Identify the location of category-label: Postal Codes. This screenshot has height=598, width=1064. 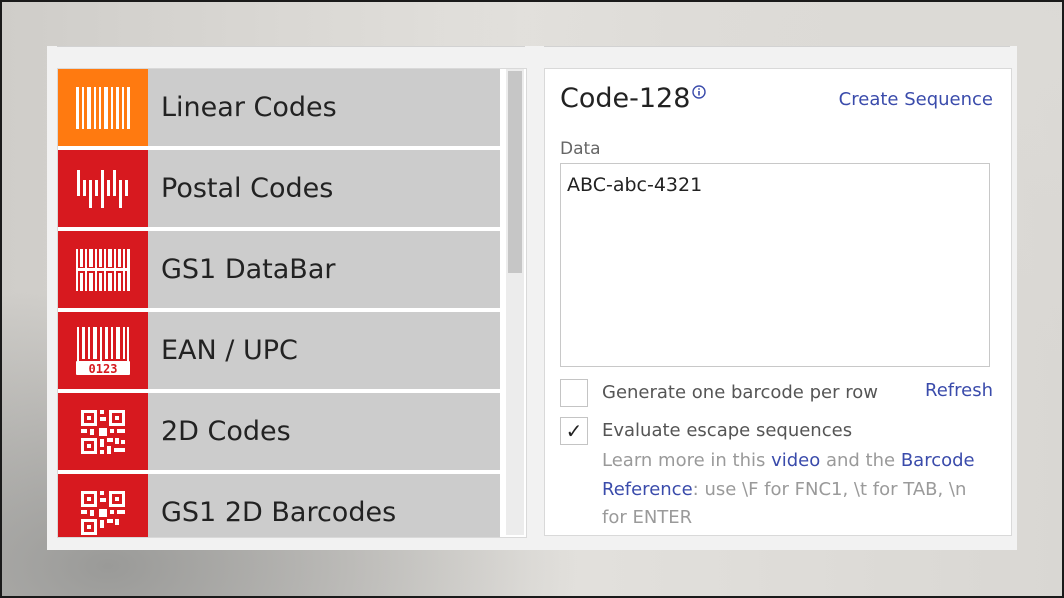
(247, 188).